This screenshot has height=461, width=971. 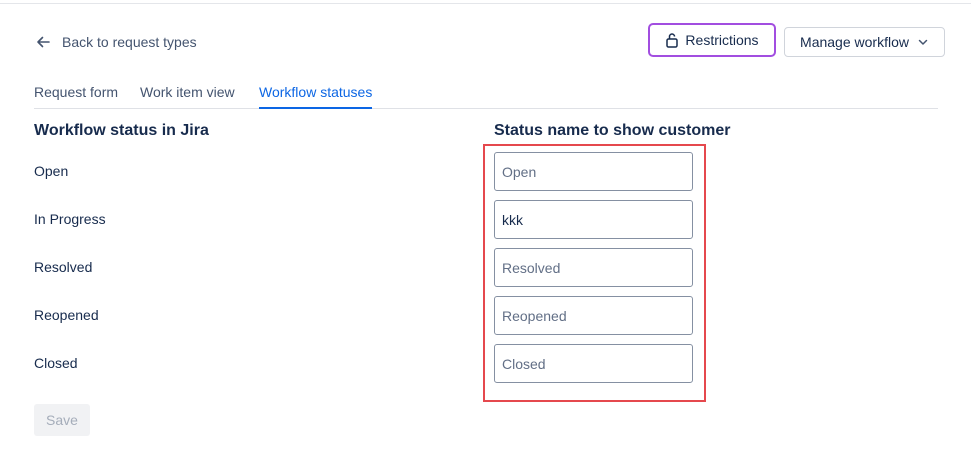 I want to click on tab-request-form: Request form, so click(x=76, y=95).